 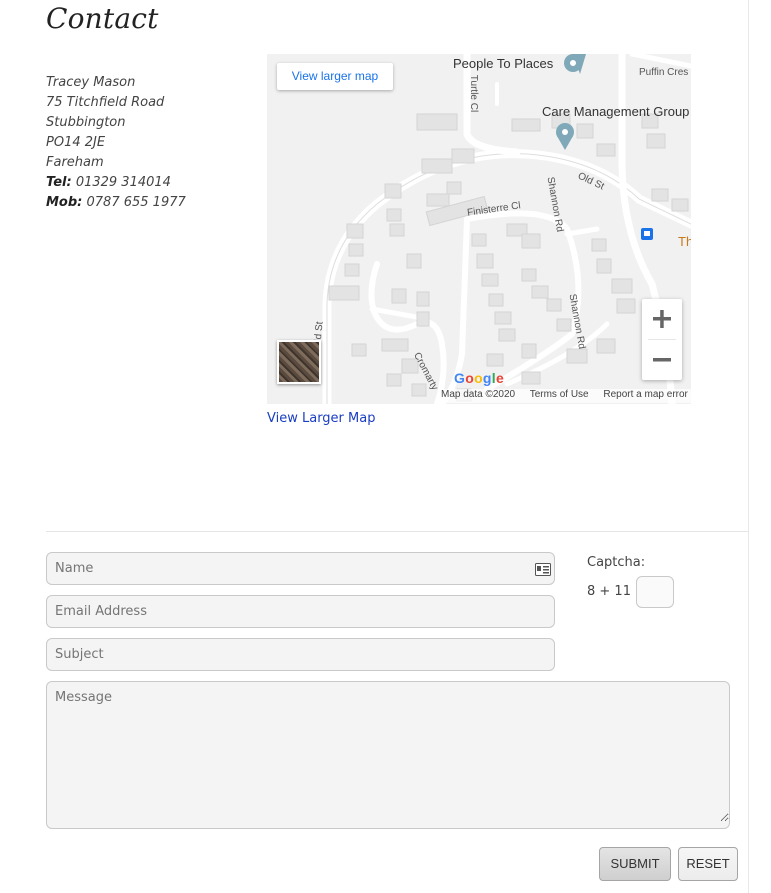 What do you see at coordinates (748, 446) in the screenshot?
I see `right-border-line` at bounding box center [748, 446].